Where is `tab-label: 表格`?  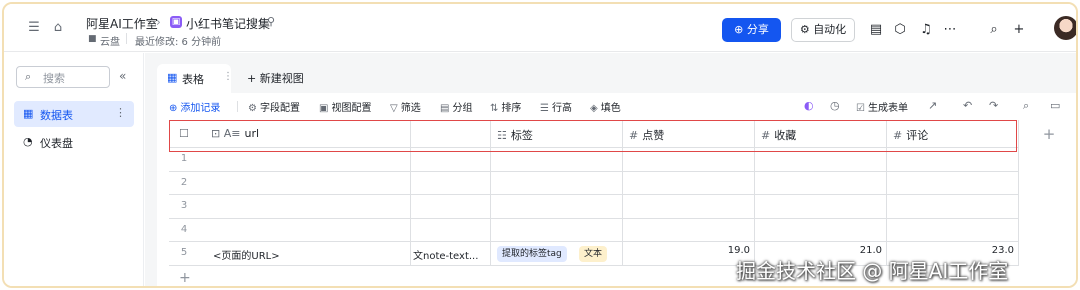
tab-label: 表格 is located at coordinates (193, 79).